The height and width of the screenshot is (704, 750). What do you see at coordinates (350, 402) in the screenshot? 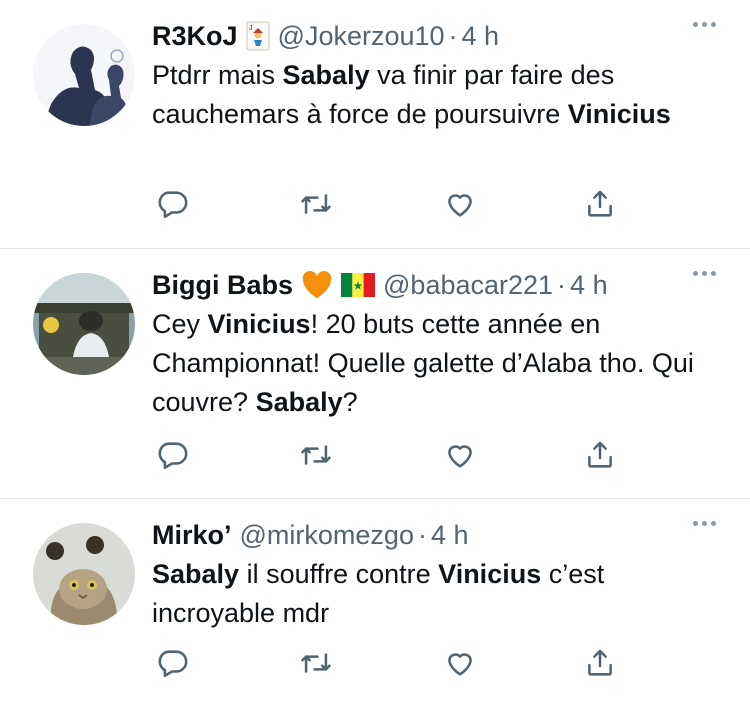
I see `text-segment: ?` at bounding box center [350, 402].